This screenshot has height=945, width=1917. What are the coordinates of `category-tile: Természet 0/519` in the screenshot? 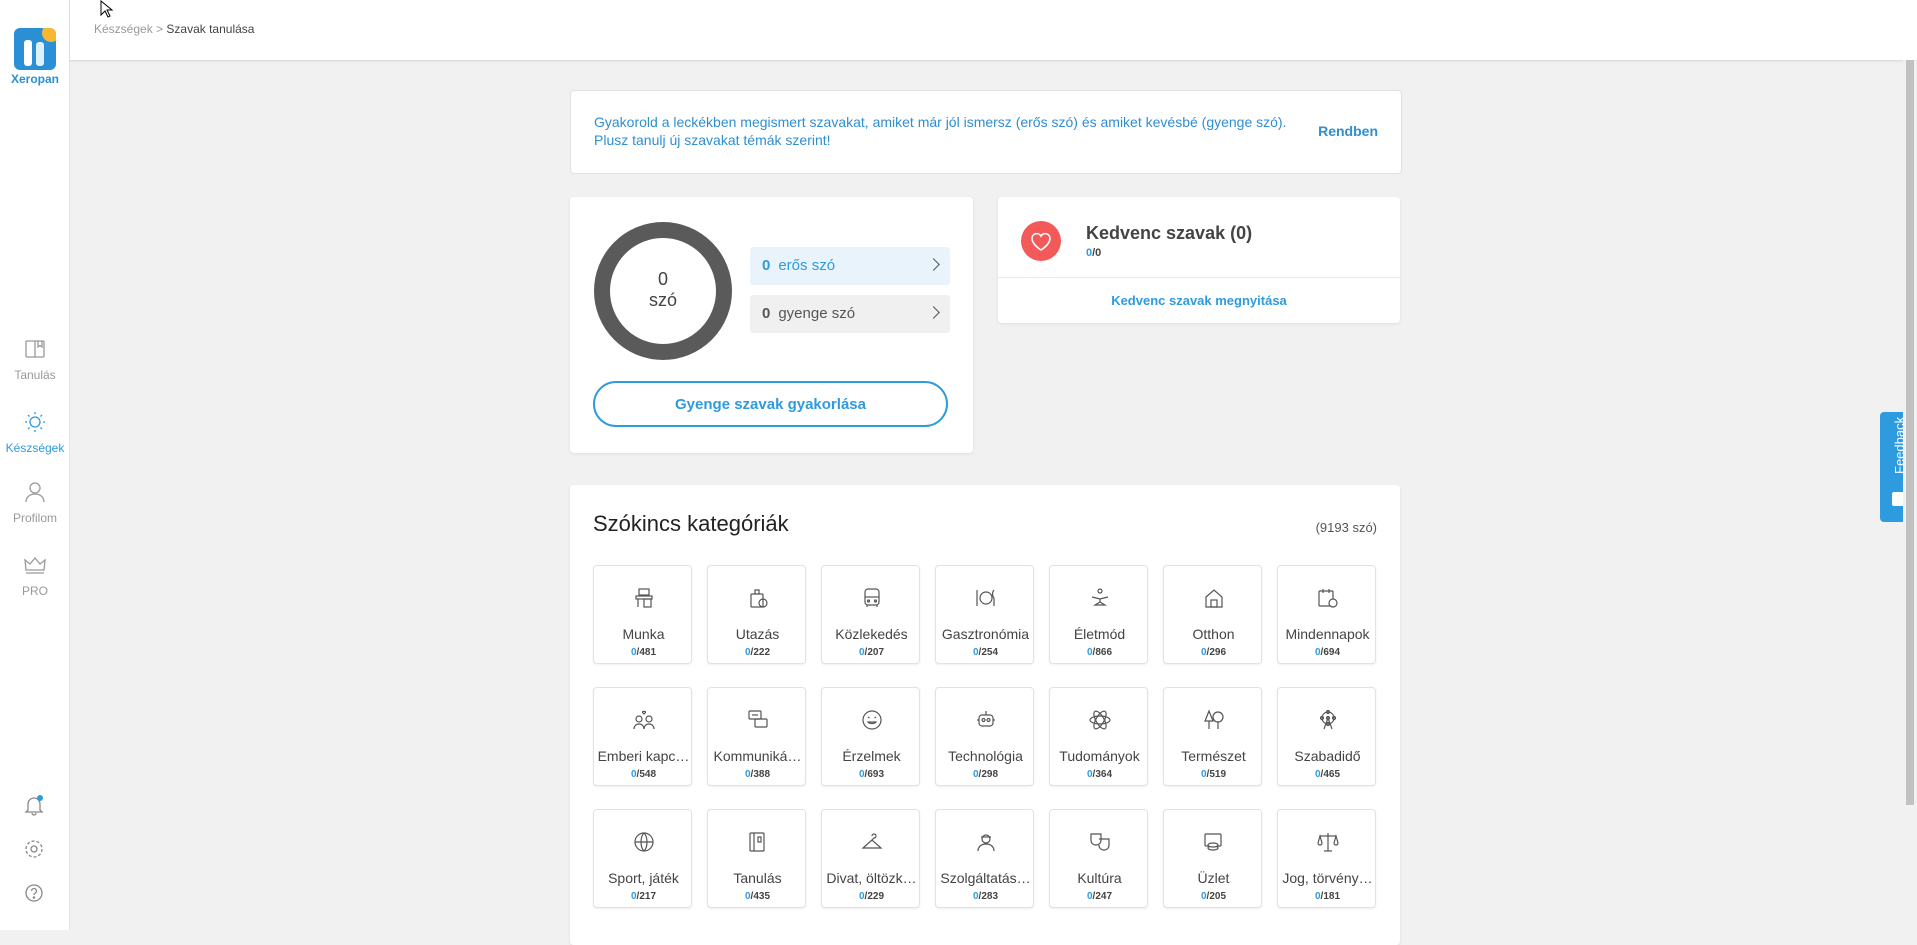 It's located at (1212, 736).